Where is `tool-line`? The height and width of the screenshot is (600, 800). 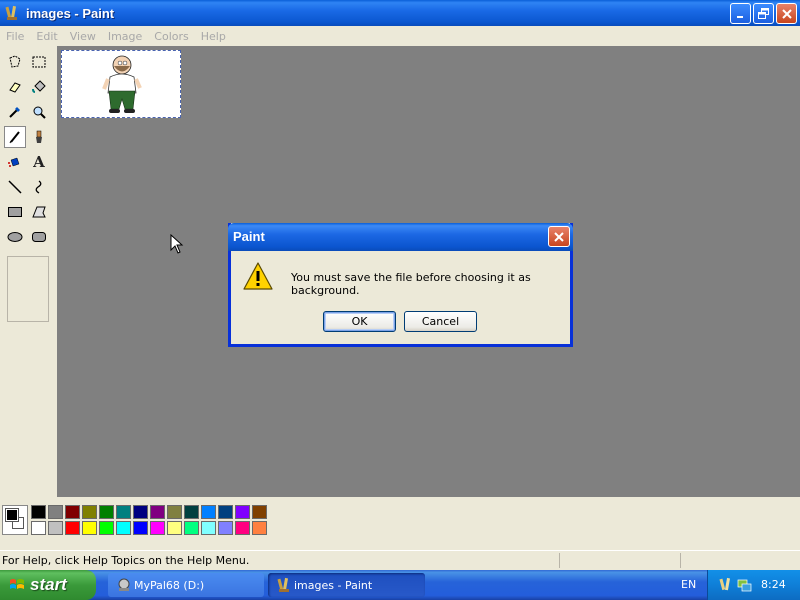
tool-line is located at coordinates (15, 187).